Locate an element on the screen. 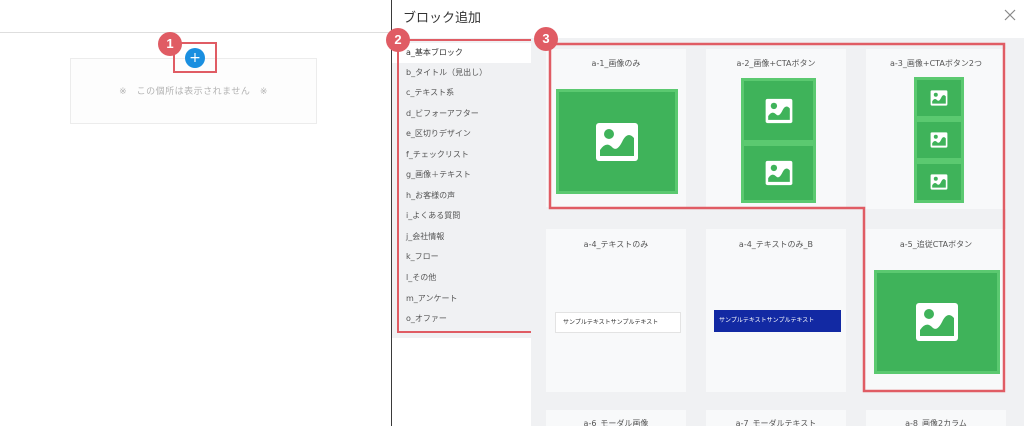  block-title: a-7_モーダルテキスト is located at coordinates (776, 422).